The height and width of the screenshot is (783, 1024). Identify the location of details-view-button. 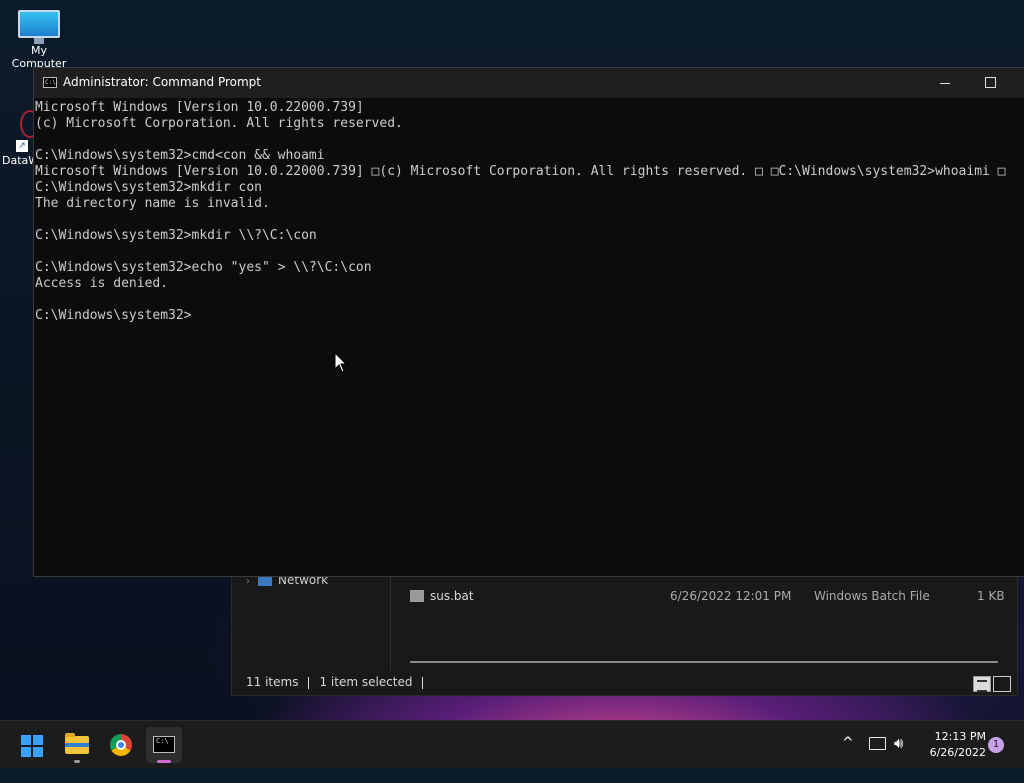
(982, 683).